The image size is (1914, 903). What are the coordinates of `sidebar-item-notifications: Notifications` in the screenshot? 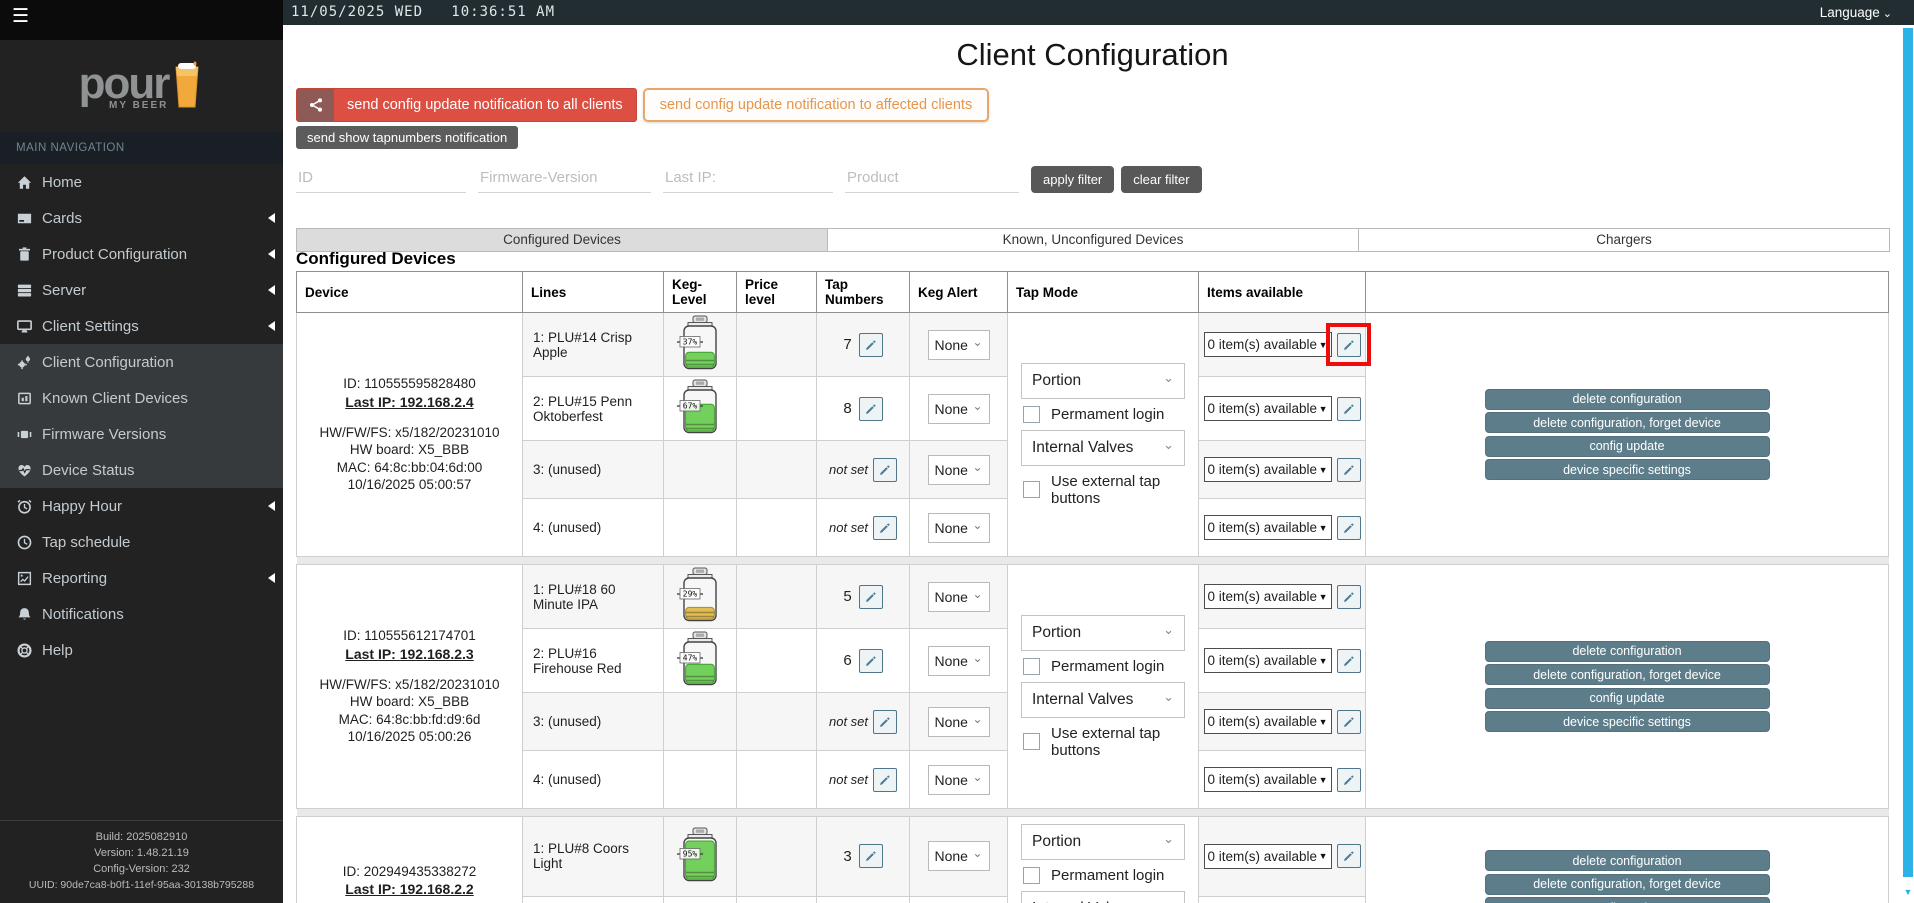 It's located at (141, 614).